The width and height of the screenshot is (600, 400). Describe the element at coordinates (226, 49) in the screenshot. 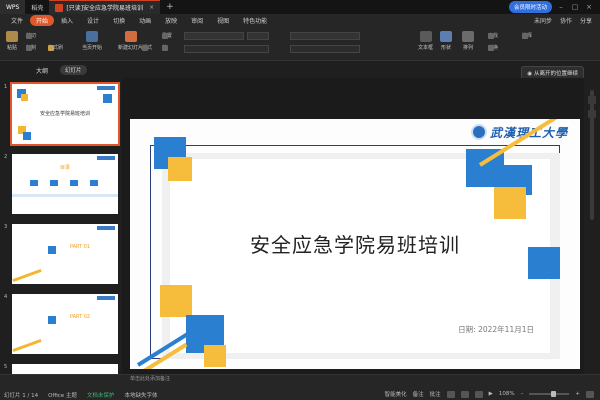

I see `font-style-group` at that location.